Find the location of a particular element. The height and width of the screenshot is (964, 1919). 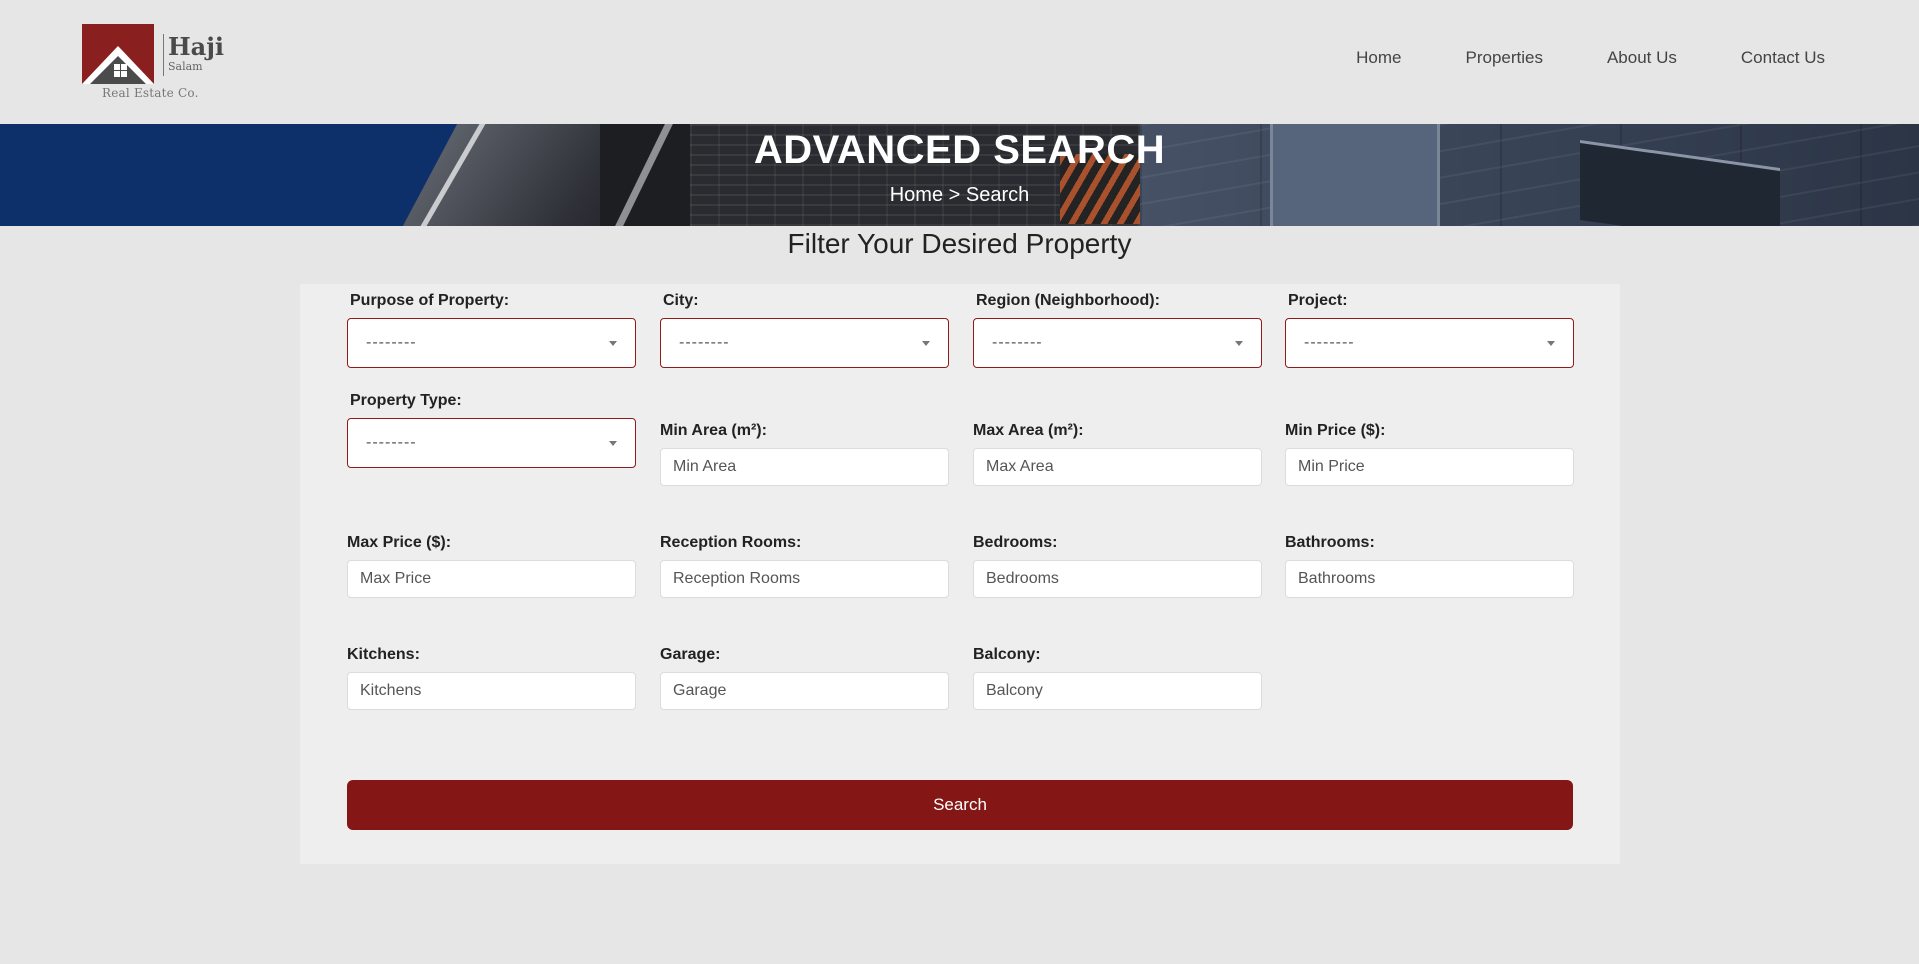

search-button: Search is located at coordinates (960, 805).